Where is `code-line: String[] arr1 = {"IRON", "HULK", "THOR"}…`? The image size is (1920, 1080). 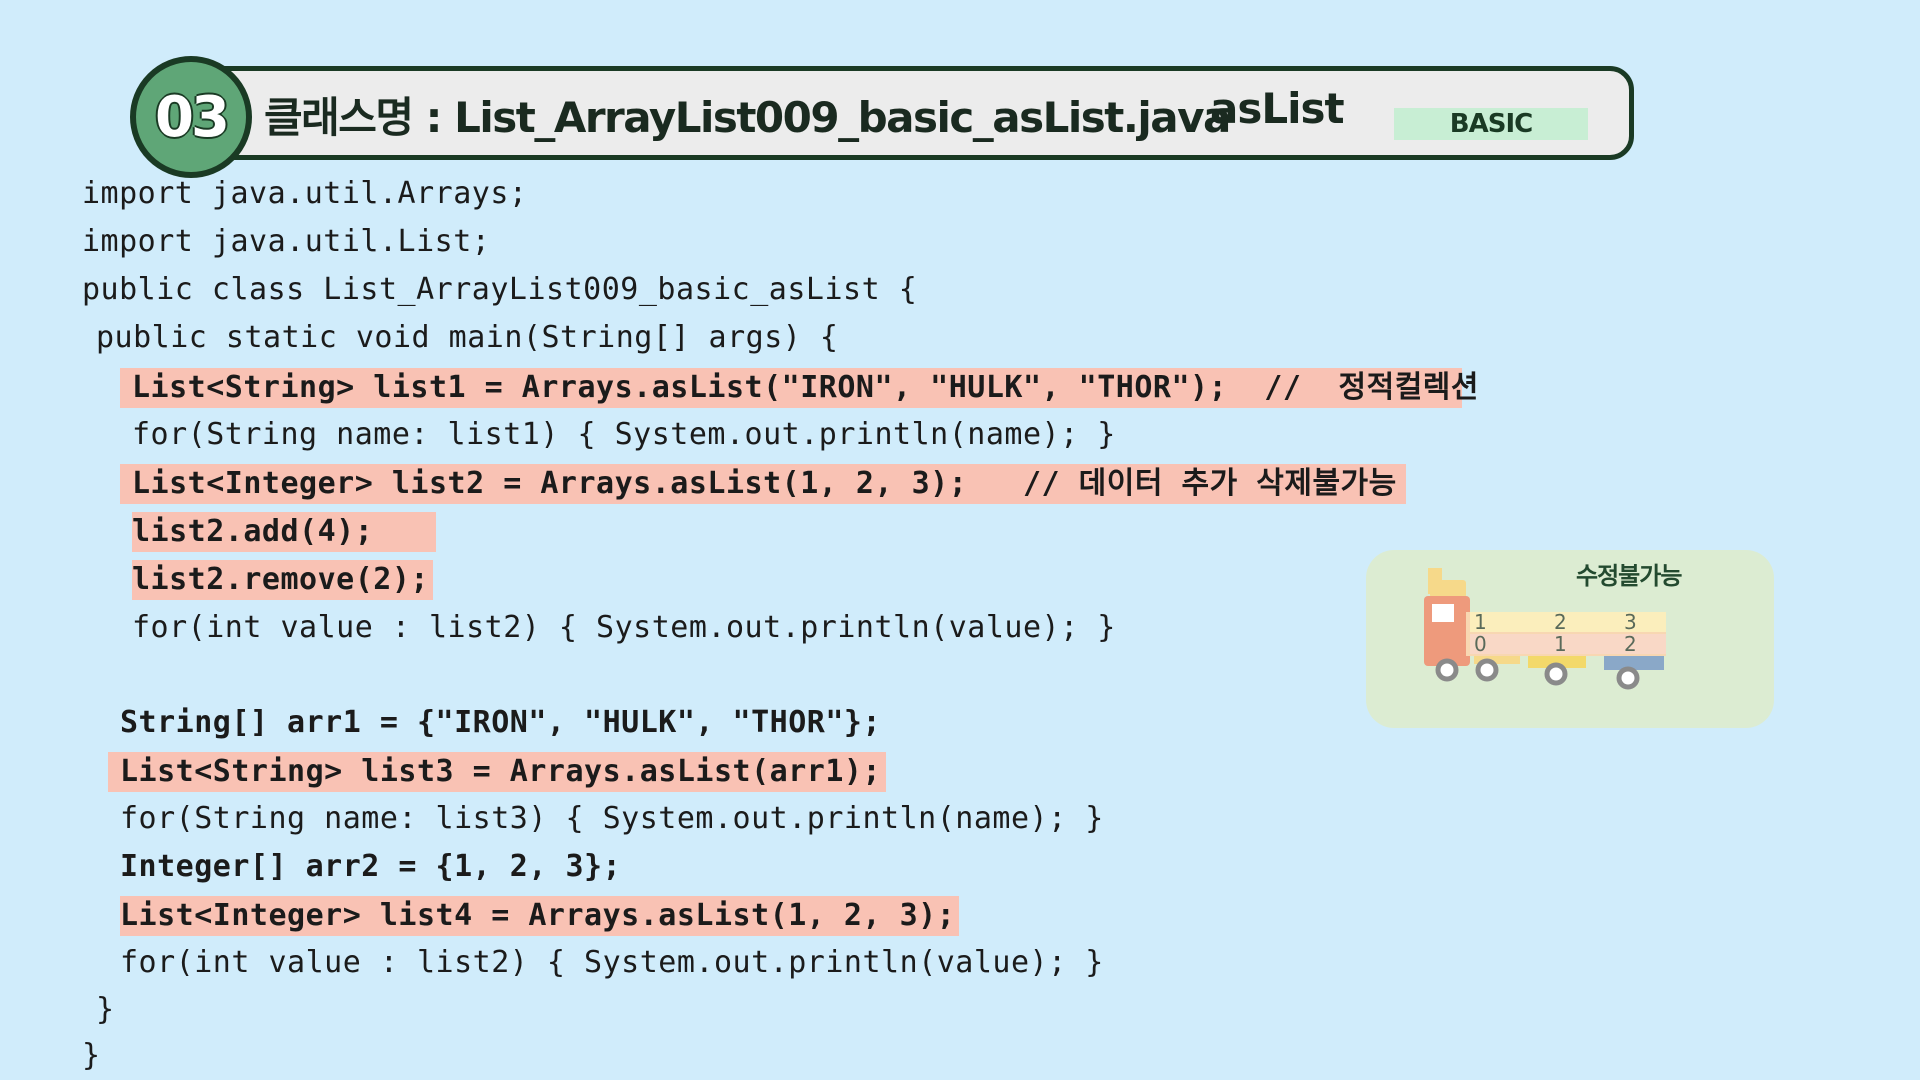
code-line: String[] arr1 = {"IRON", "HULK", "THOR"}… is located at coordinates (501, 722).